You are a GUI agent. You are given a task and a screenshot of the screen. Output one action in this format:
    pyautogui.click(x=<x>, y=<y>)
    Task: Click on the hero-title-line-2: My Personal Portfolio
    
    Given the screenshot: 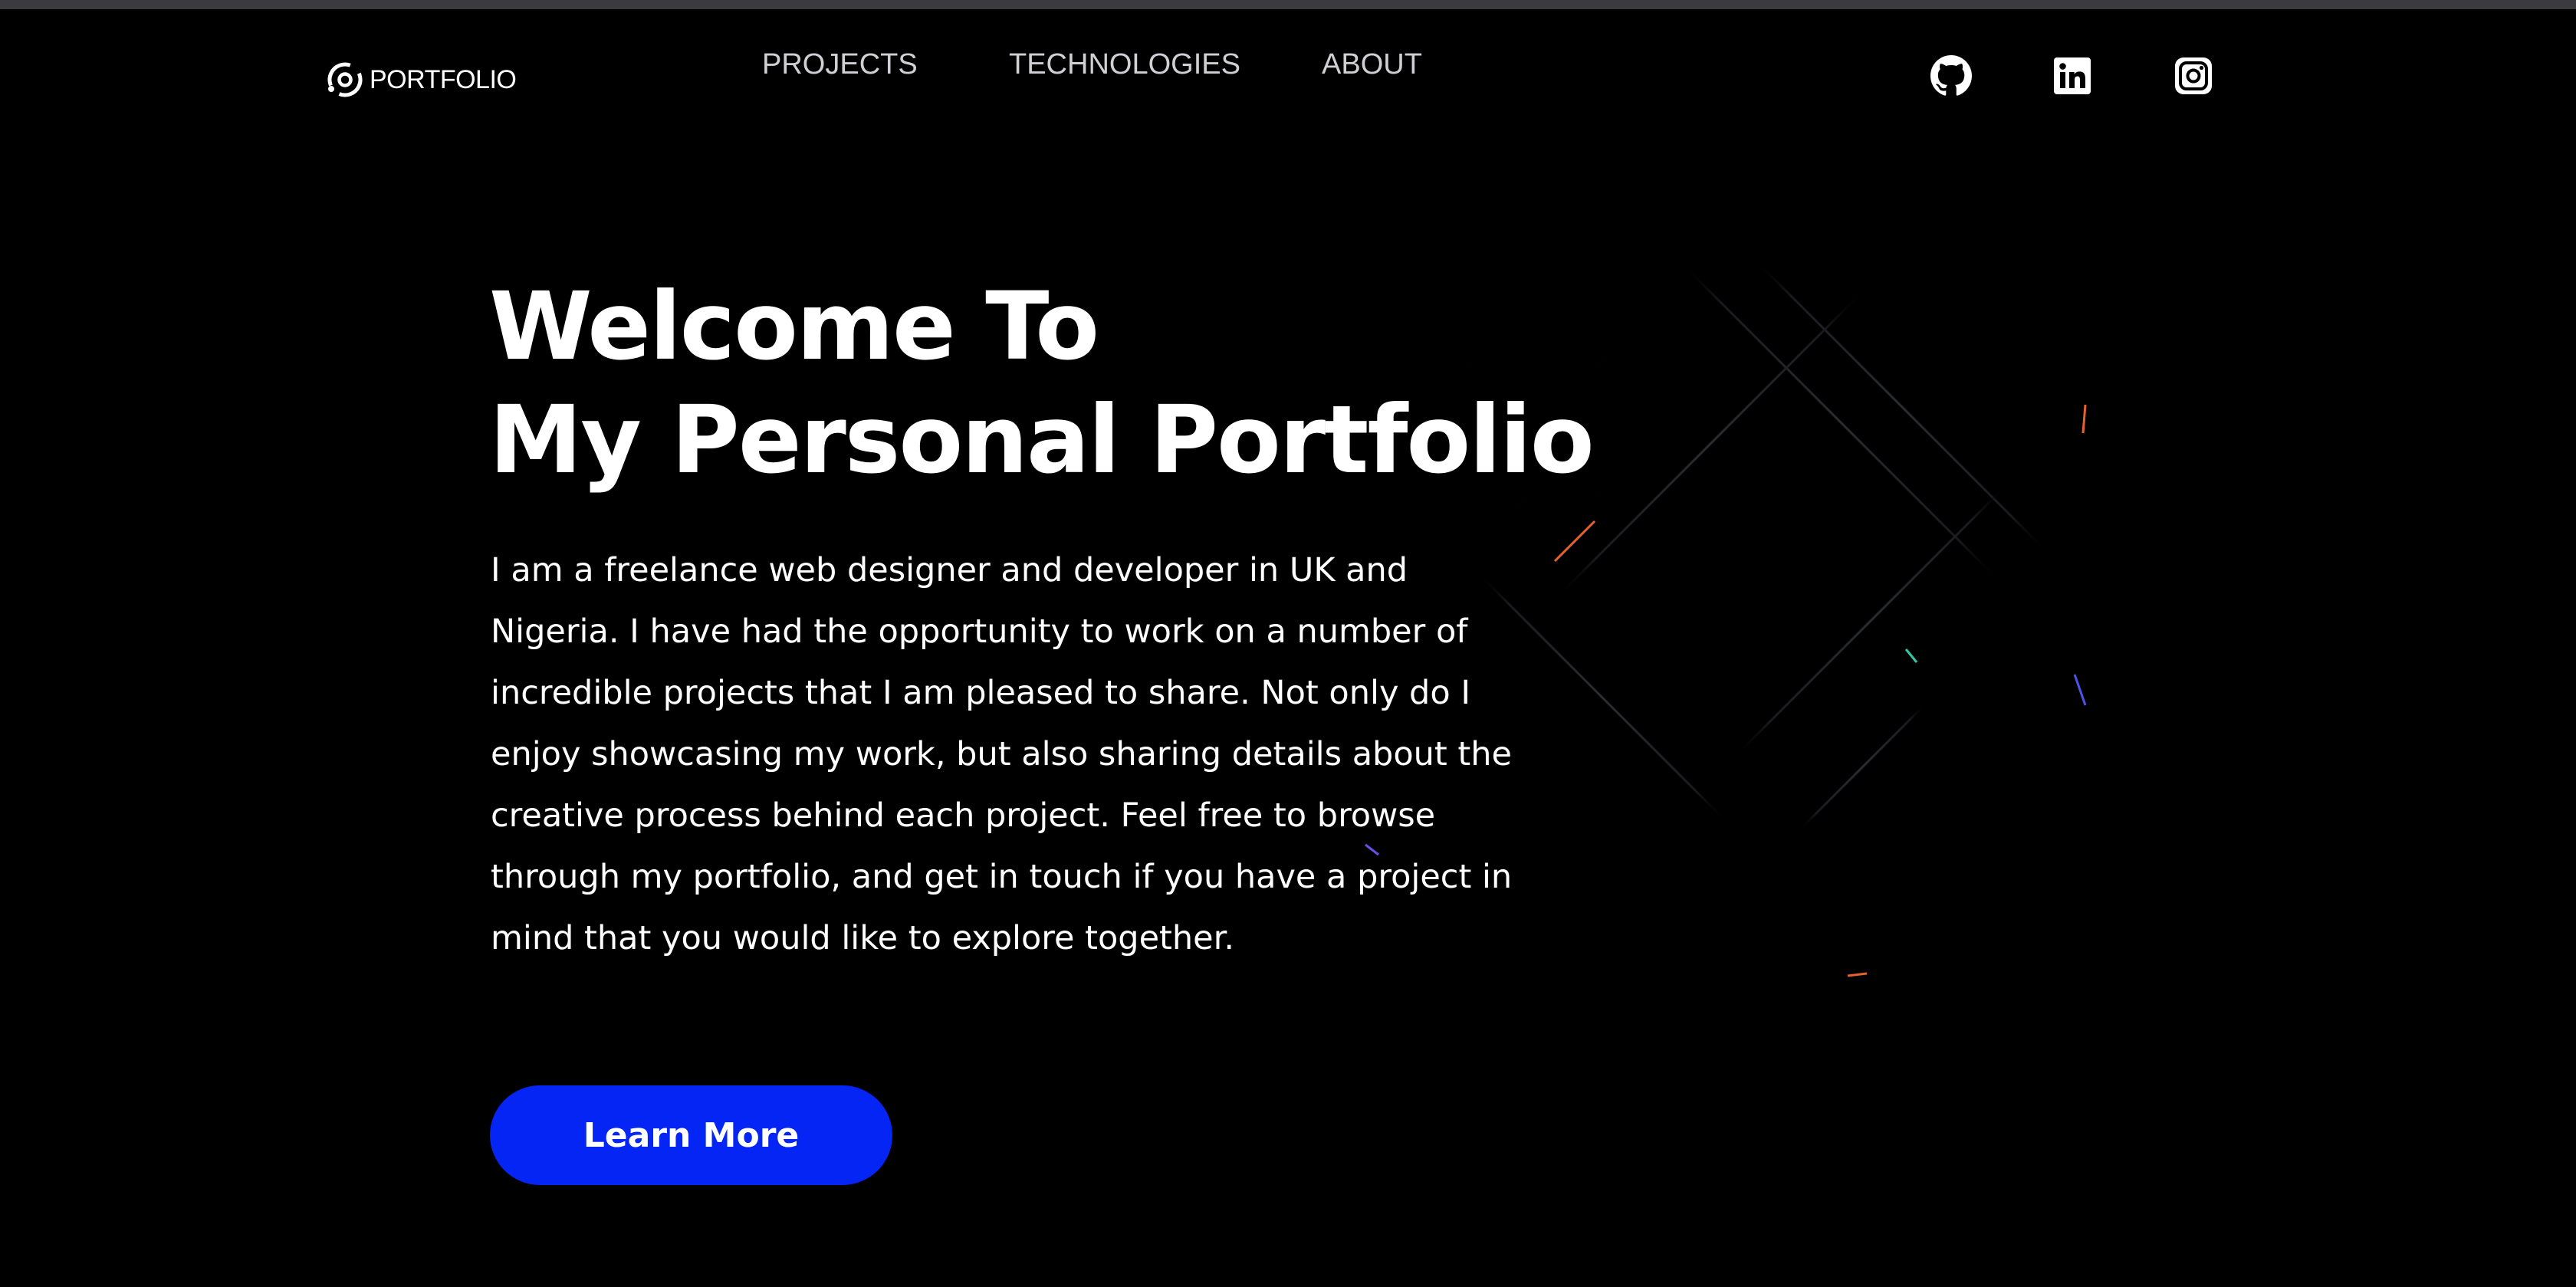 What is the action you would take?
    pyautogui.click(x=1042, y=440)
    